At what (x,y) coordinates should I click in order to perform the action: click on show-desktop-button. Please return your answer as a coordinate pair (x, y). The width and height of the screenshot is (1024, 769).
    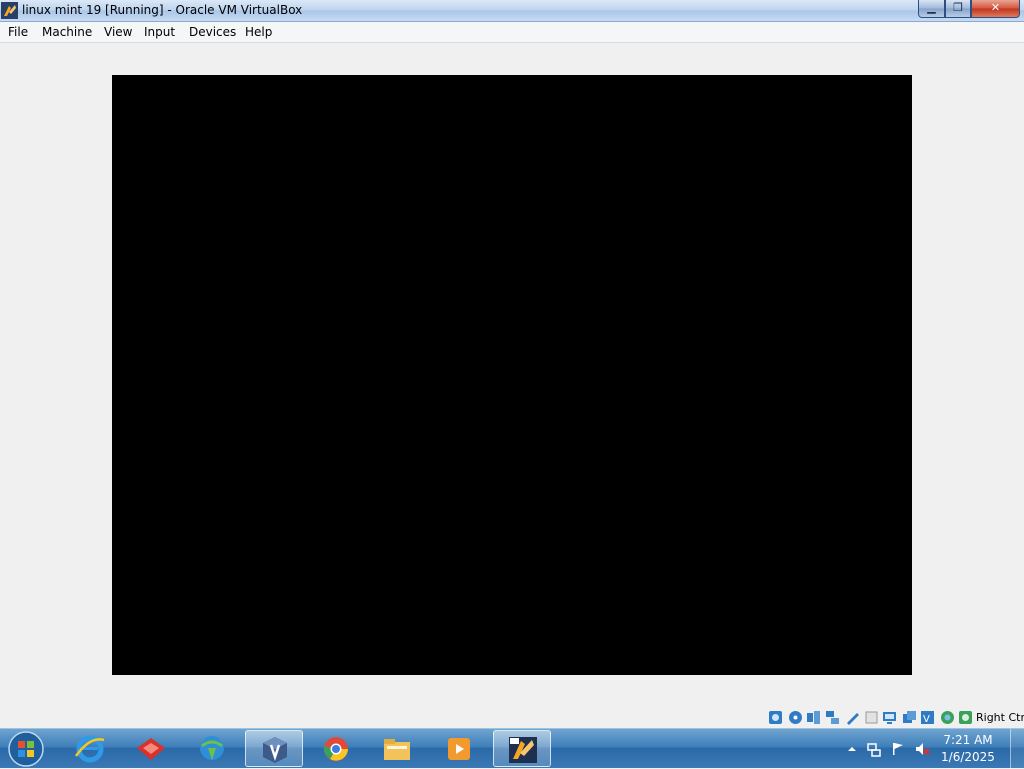
    Looking at the image, I should click on (1017, 749).